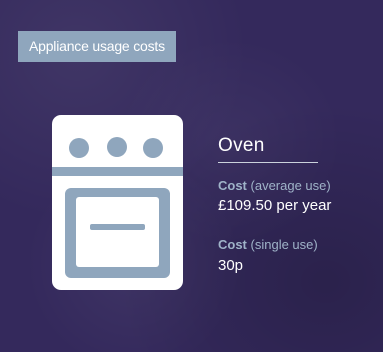 The width and height of the screenshot is (387, 355). Describe the element at coordinates (275, 205) in the screenshot. I see `cost-average-value: £109.50 per year` at that location.